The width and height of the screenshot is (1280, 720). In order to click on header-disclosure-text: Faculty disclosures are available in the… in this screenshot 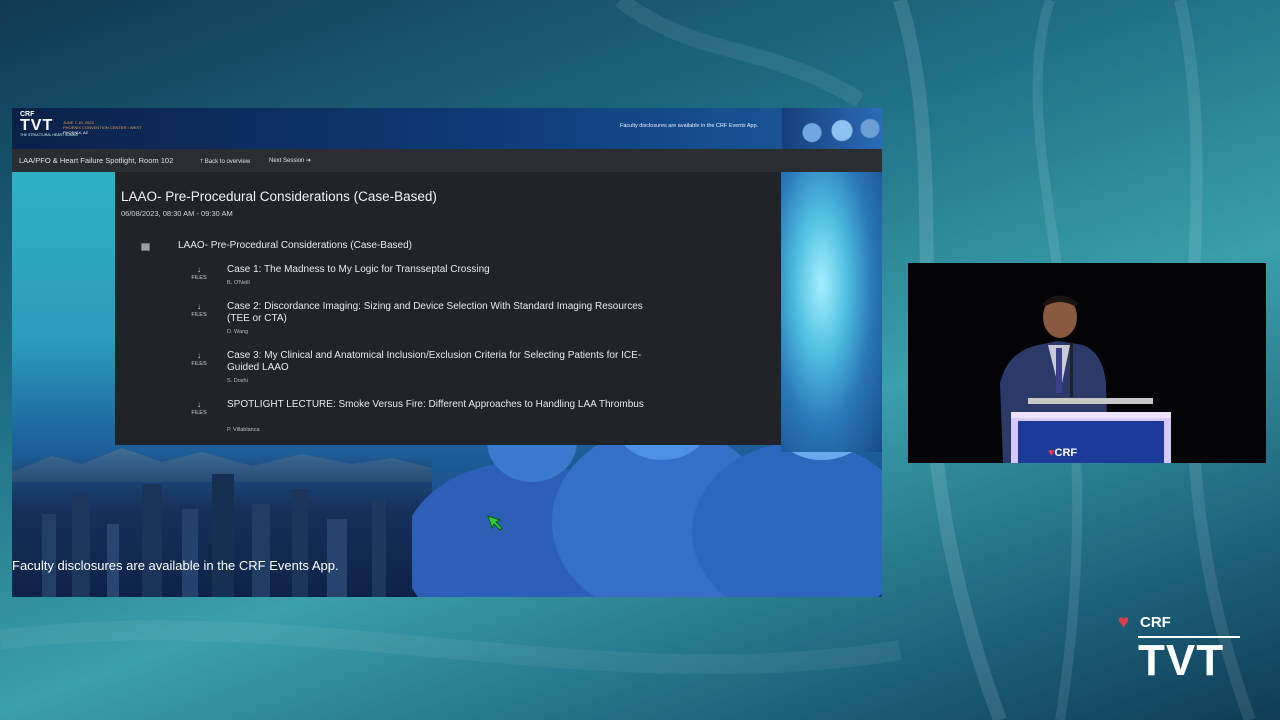, I will do `click(689, 126)`.